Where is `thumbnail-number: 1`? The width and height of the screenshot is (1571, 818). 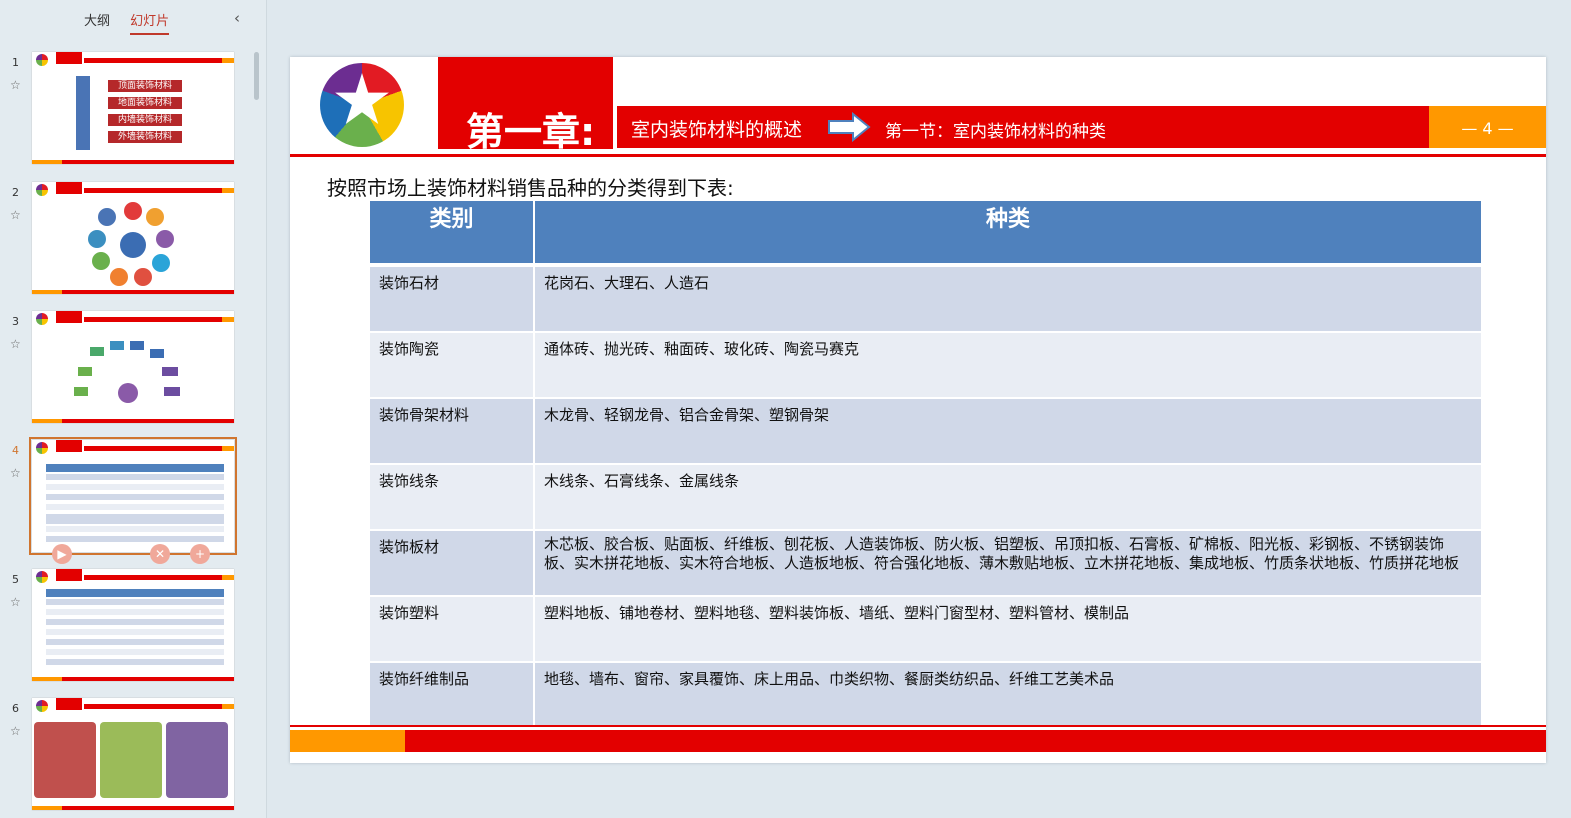 thumbnail-number: 1 is located at coordinates (15, 62).